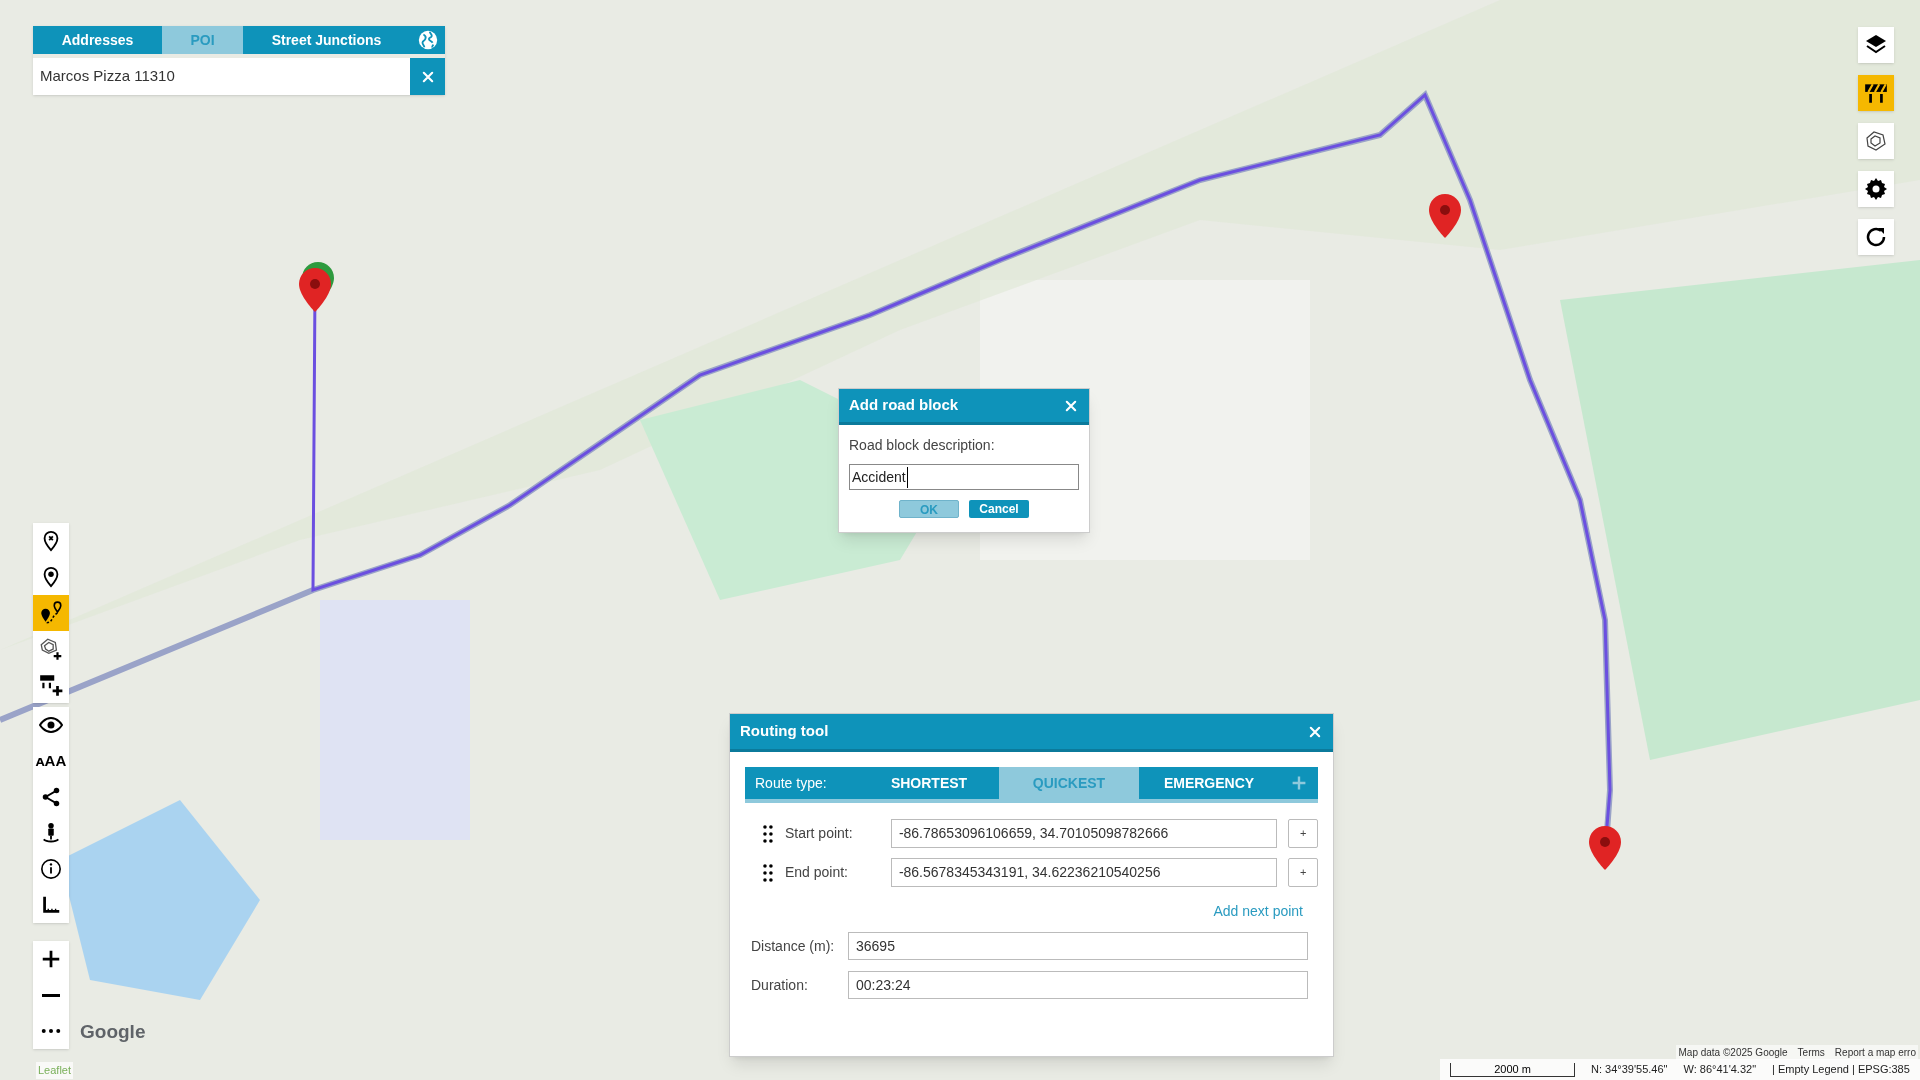 This screenshot has height=1080, width=1920. Describe the element at coordinates (816, 872) in the screenshot. I see `field-label: End point:` at that location.